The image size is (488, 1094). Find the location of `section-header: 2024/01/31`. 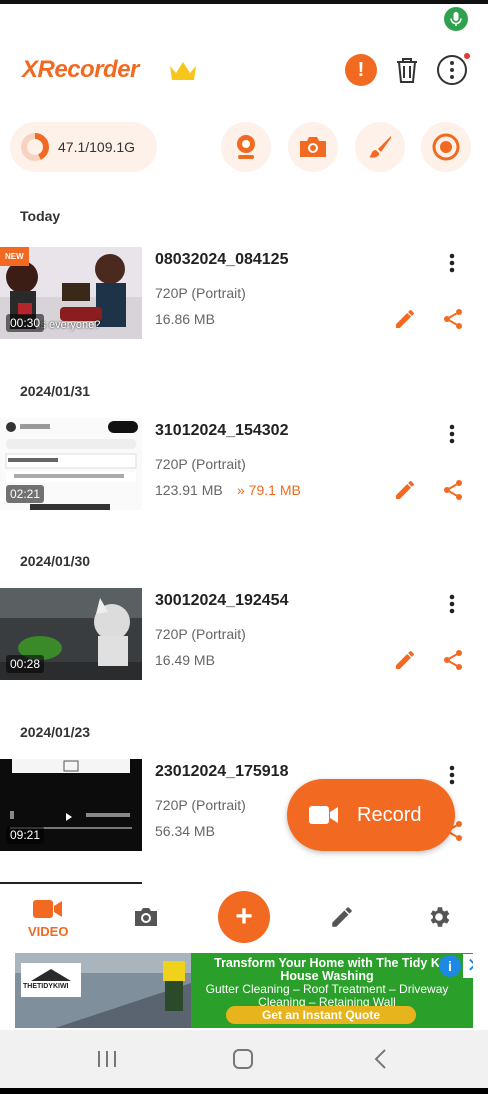

section-header: 2024/01/31 is located at coordinates (55, 391).